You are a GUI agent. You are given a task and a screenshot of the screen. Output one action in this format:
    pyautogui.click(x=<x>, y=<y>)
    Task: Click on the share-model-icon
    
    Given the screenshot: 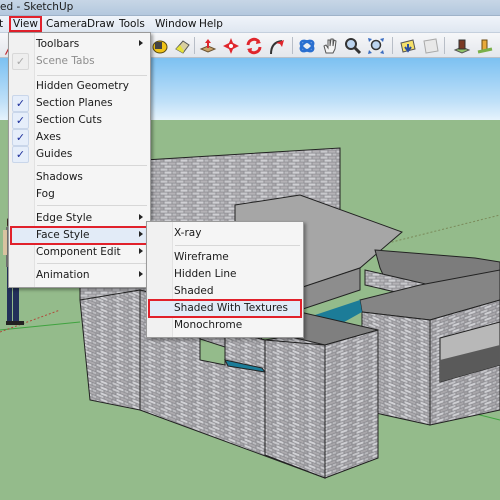 What is the action you would take?
    pyautogui.click(x=431, y=46)
    